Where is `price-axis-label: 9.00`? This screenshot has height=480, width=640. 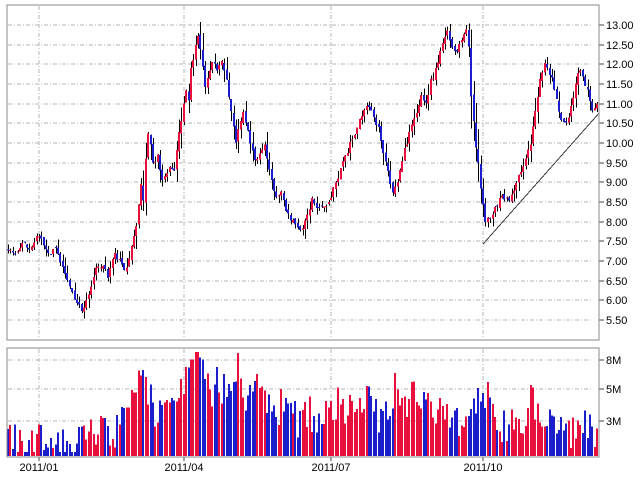 price-axis-label: 9.00 is located at coordinates (616, 183).